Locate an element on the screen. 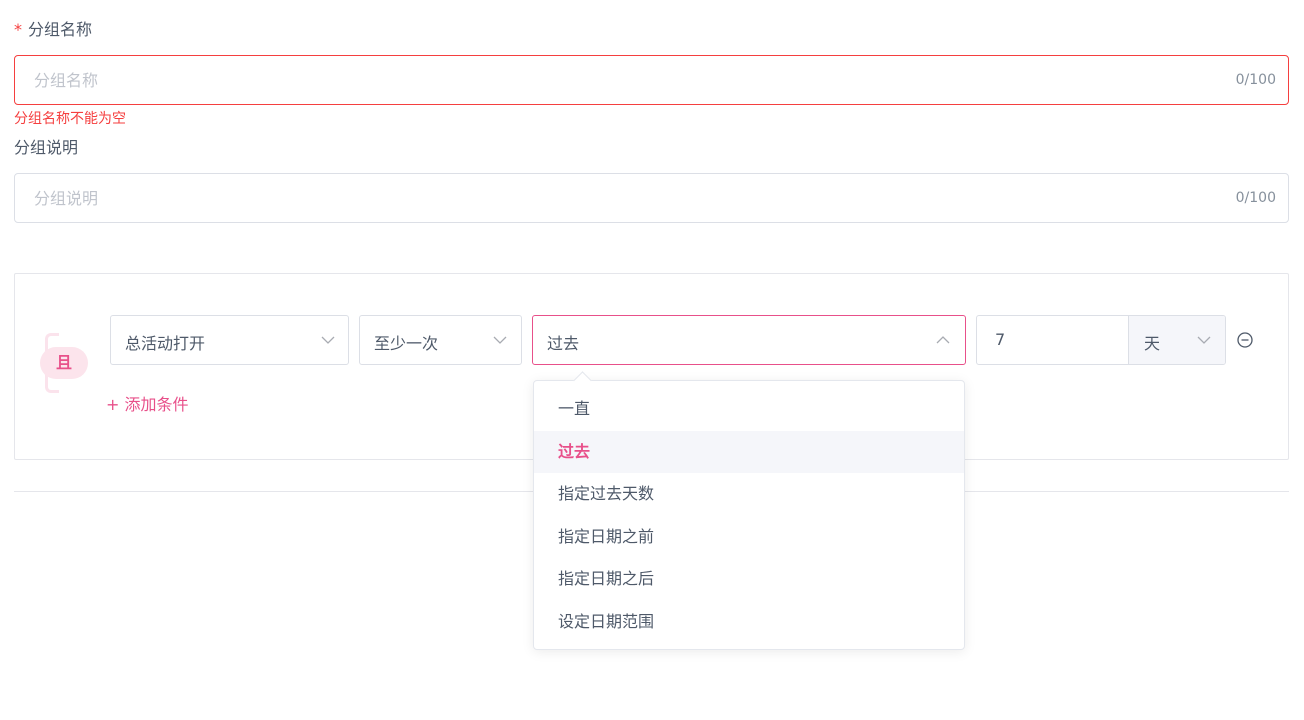 The width and height of the screenshot is (1304, 720). add-condition-button: + 添加条件 is located at coordinates (147, 403).